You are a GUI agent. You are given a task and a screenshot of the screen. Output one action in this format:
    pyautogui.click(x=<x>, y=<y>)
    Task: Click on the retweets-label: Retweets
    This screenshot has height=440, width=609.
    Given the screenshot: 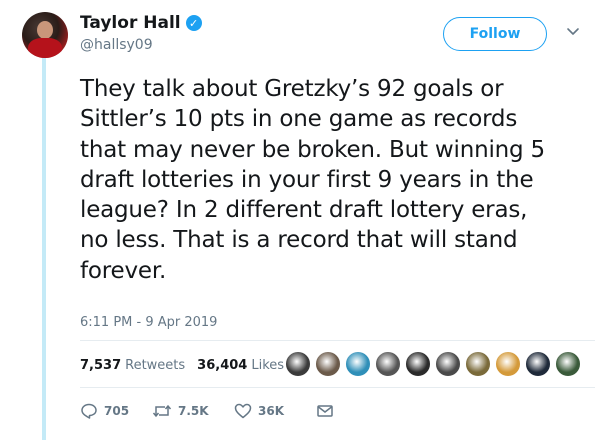 What is the action you would take?
    pyautogui.click(x=155, y=365)
    